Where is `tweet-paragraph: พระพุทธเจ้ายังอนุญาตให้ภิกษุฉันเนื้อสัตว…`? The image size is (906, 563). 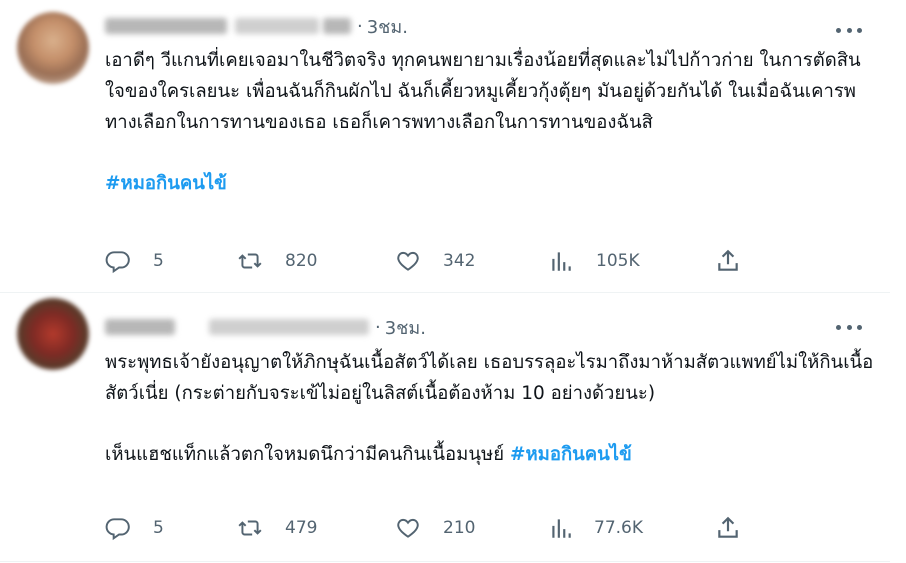 tweet-paragraph: พระพุทธเจ้ายังอนุญาตให้ภิกษุฉันเนื้อสัตว… is located at coordinates (489, 378).